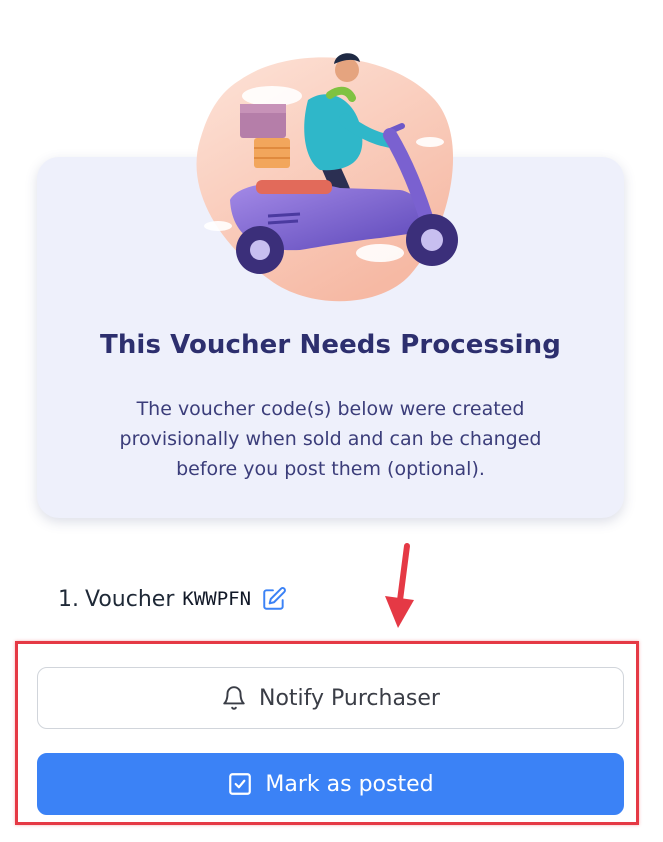 This screenshot has width=663, height=842. Describe the element at coordinates (217, 599) in the screenshot. I see `voucher-code: KWWPFN` at that location.